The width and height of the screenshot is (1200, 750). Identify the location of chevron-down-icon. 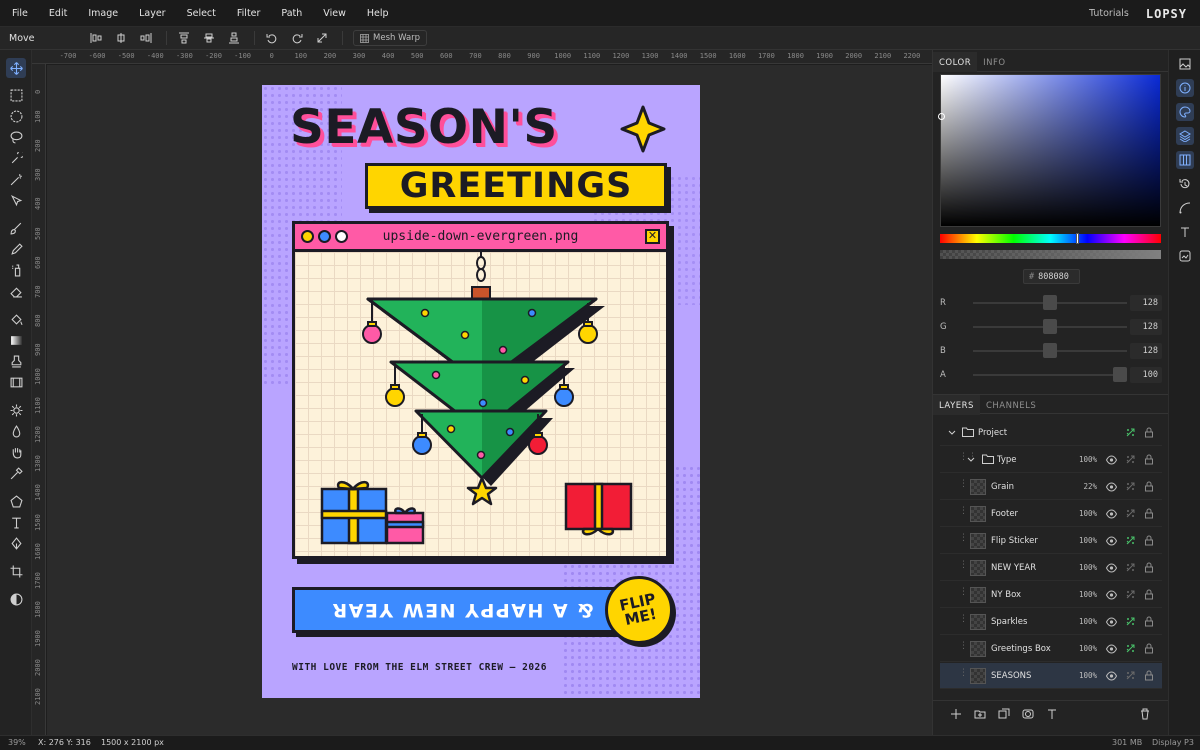
(952, 433).